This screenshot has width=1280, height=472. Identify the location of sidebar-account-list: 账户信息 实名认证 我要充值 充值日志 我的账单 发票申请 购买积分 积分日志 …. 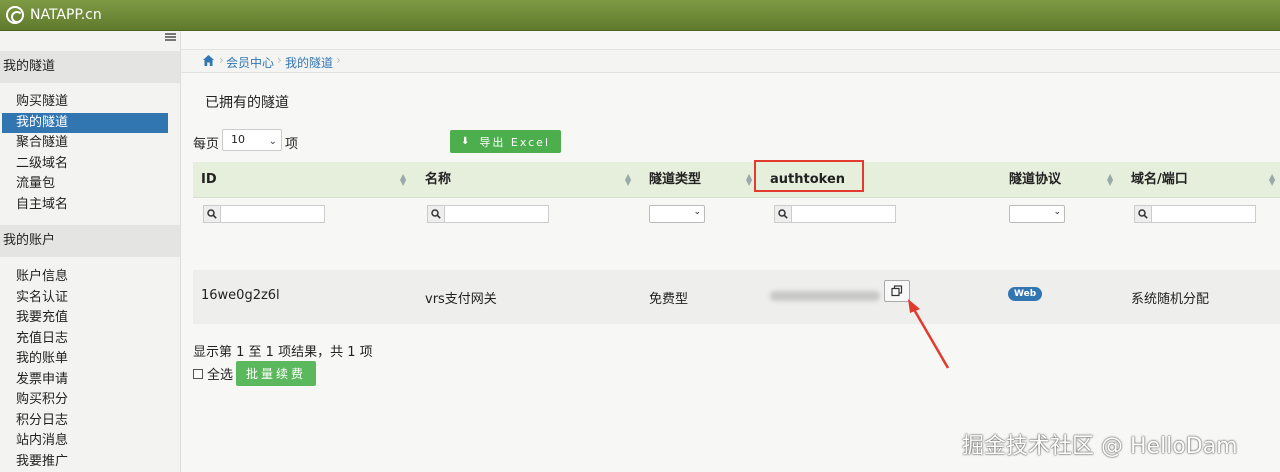
(90, 369).